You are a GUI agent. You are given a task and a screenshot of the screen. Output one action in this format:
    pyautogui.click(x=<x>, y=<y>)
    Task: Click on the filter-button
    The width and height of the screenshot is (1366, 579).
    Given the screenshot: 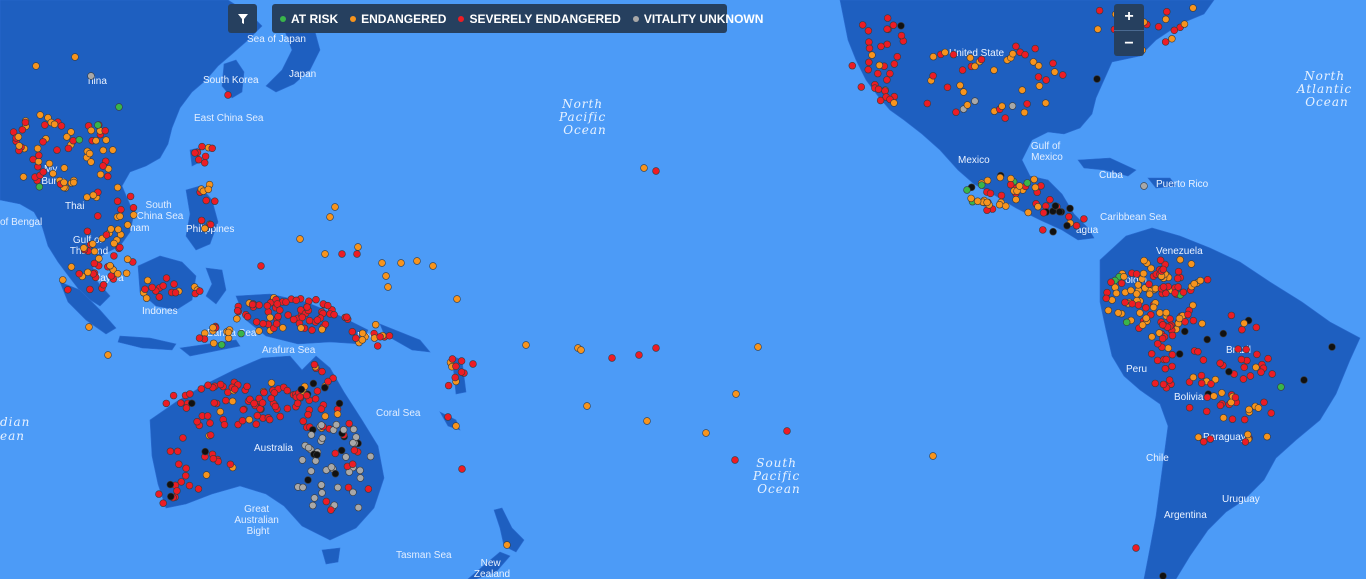 What is the action you would take?
    pyautogui.click(x=242, y=18)
    